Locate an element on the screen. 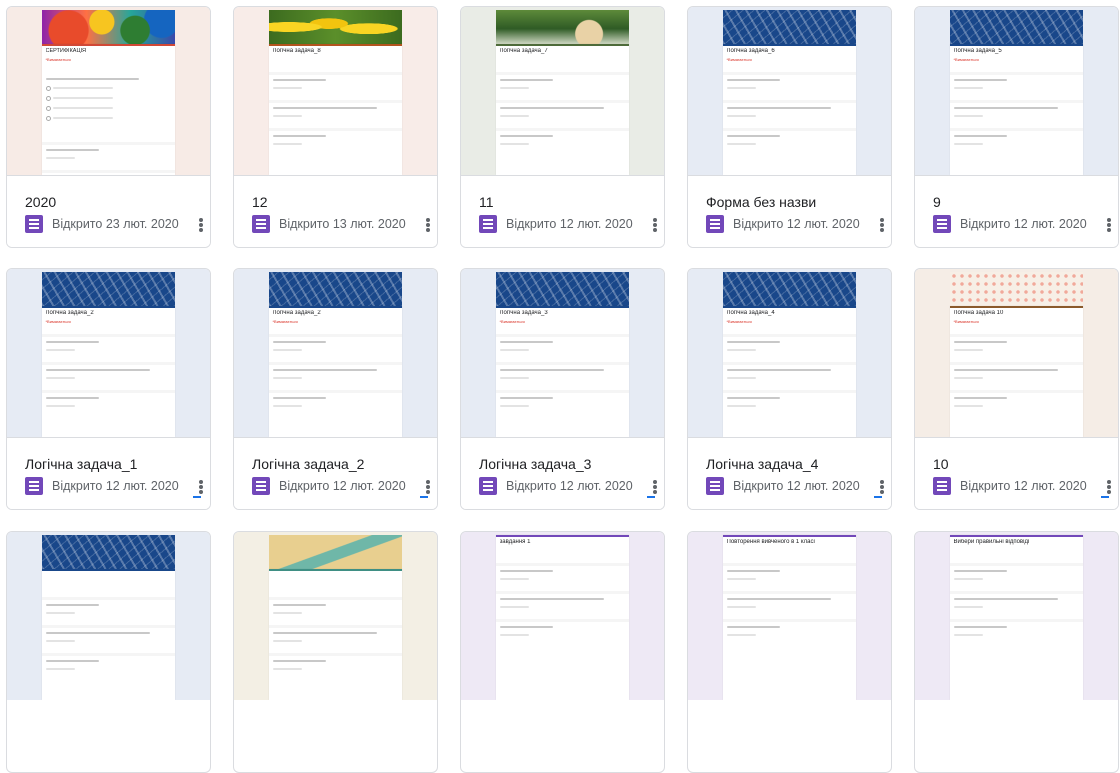 This screenshot has width=1120, height=773. thumbnail-form-page is located at coordinates (335, 634).